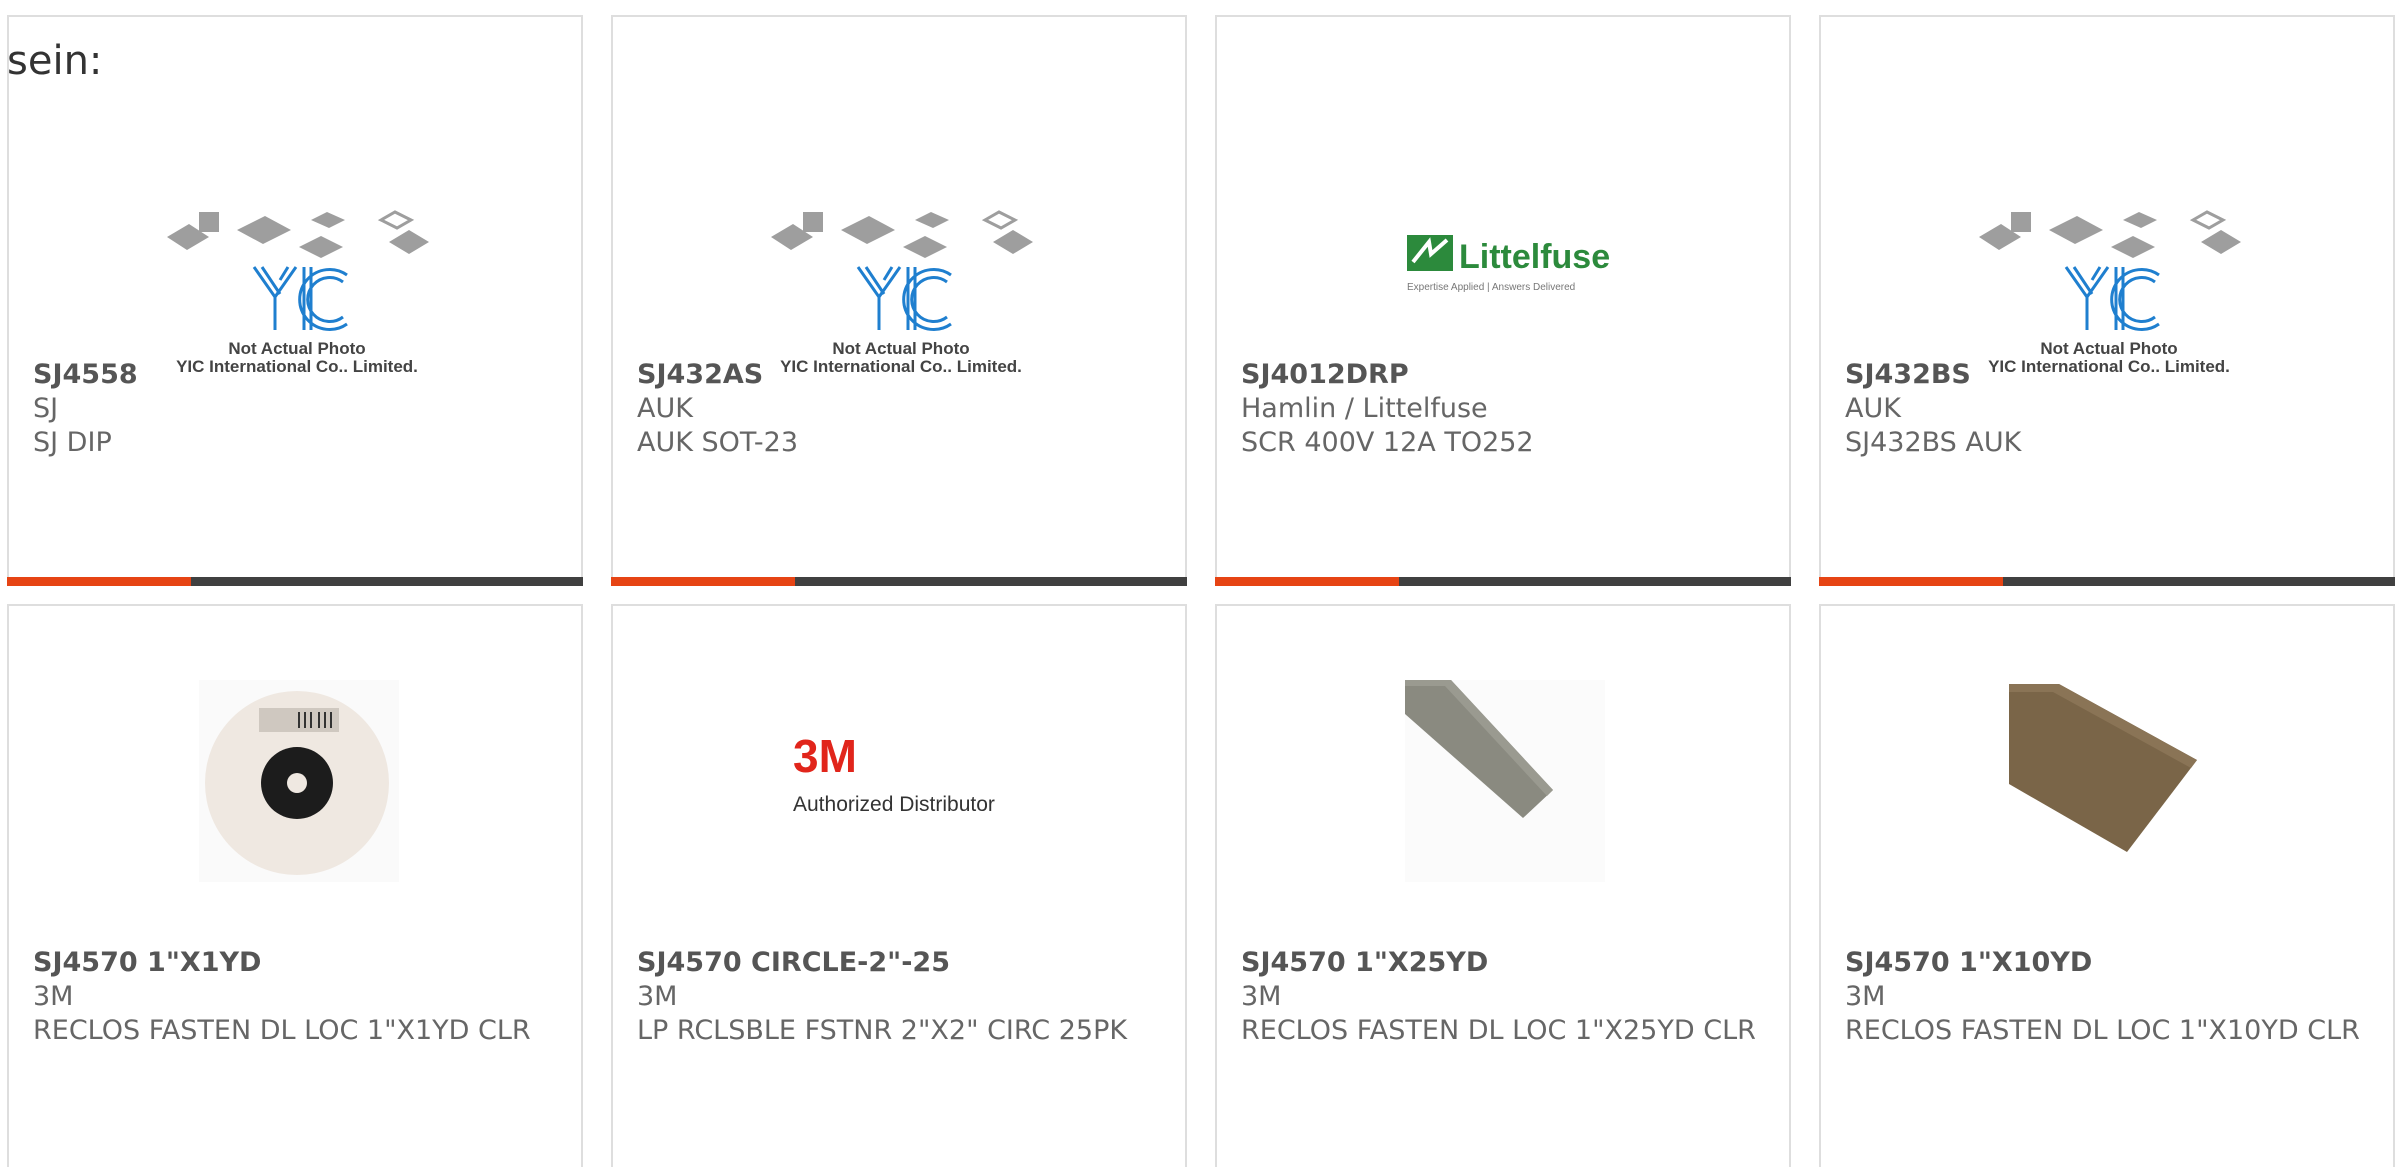 This screenshot has width=2400, height=1167. Describe the element at coordinates (1491, 287) in the screenshot. I see `littelfuse-tagline: Expertise Applied | Answers Delivered` at that location.